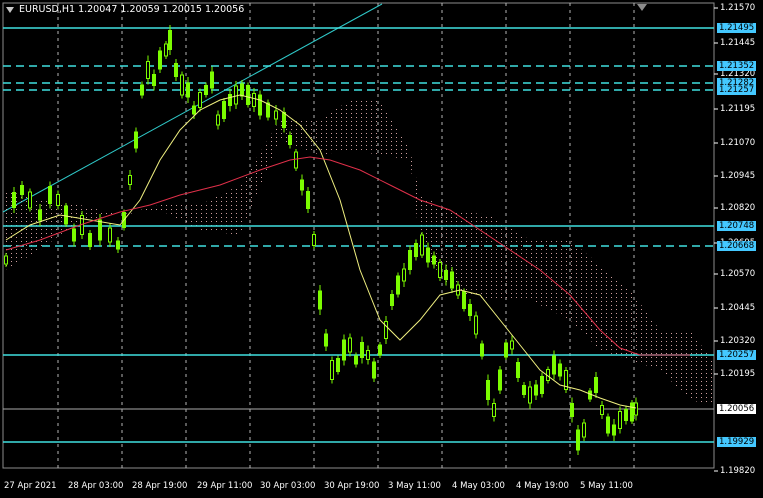 The image size is (763, 498). I want to click on time-axis-label: 27 Apr 2021, so click(30, 486).